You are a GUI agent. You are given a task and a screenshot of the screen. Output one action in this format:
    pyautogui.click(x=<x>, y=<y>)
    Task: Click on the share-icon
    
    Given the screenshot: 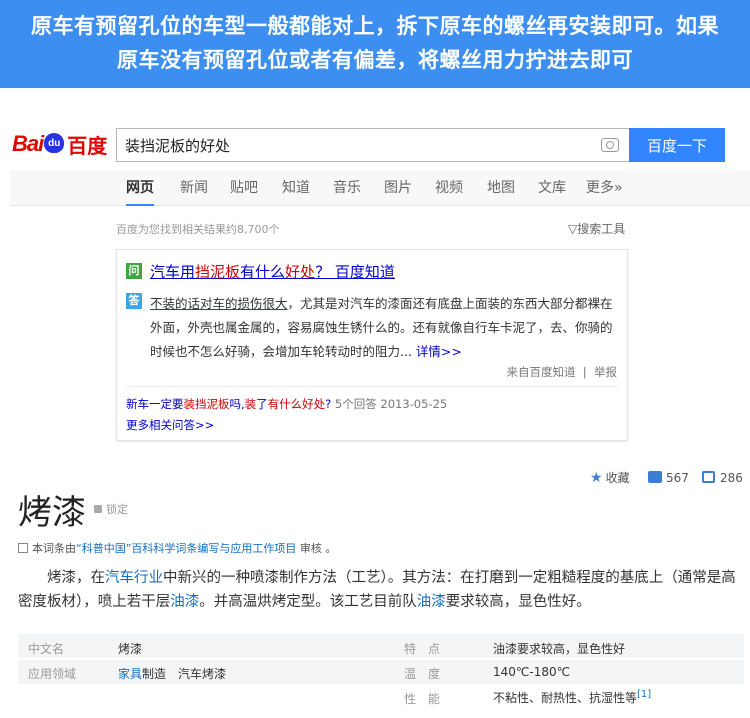 What is the action you would take?
    pyautogui.click(x=708, y=477)
    